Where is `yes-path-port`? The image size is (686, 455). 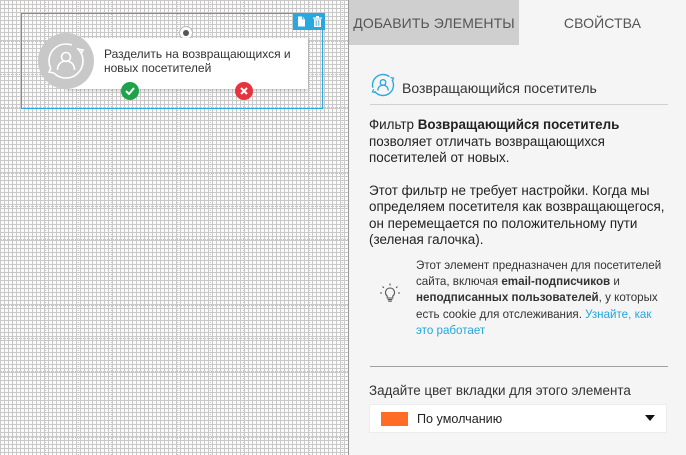
yes-path-port is located at coordinates (130, 91).